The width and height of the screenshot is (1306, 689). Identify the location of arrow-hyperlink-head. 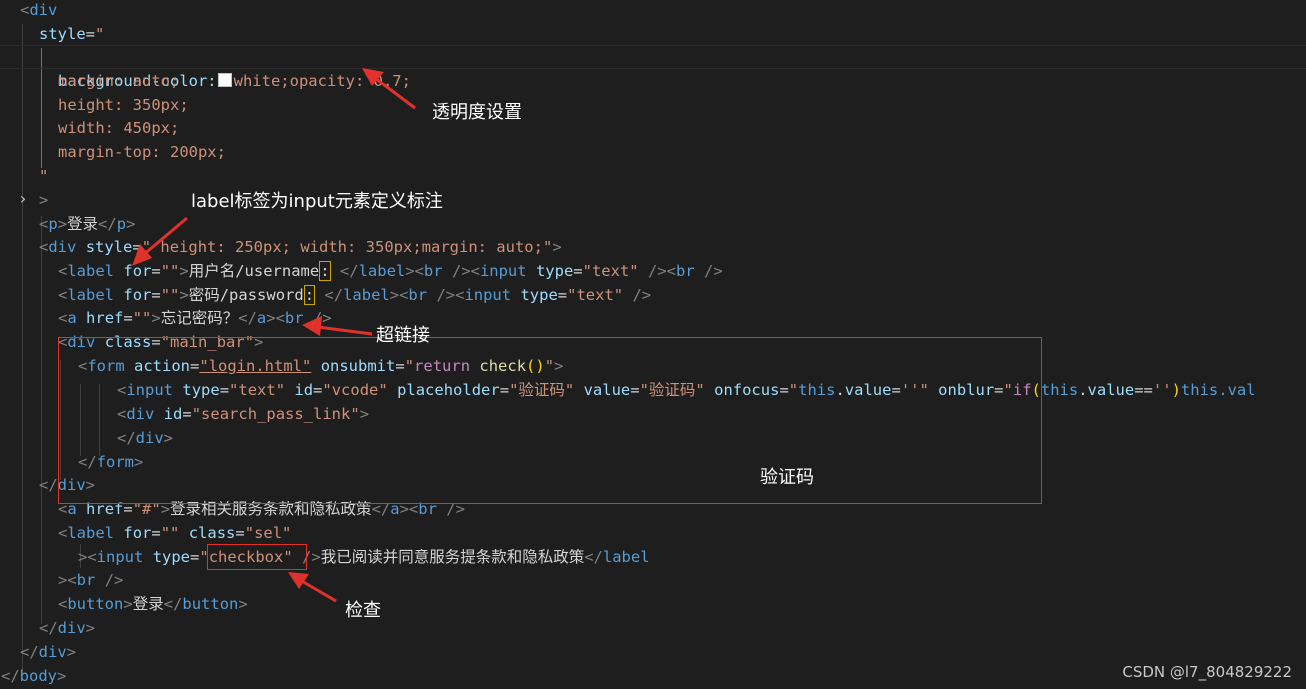
(312, 326).